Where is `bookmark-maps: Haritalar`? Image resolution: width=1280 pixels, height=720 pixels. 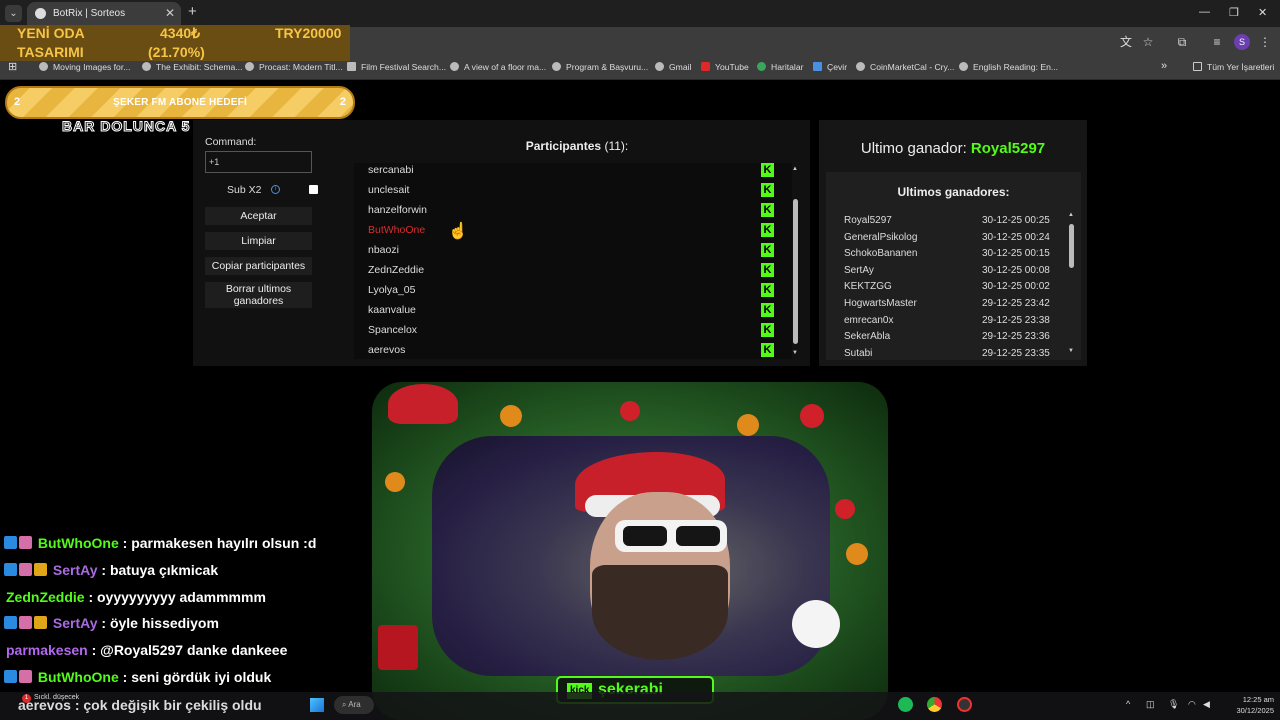 bookmark-maps: Haritalar is located at coordinates (780, 67).